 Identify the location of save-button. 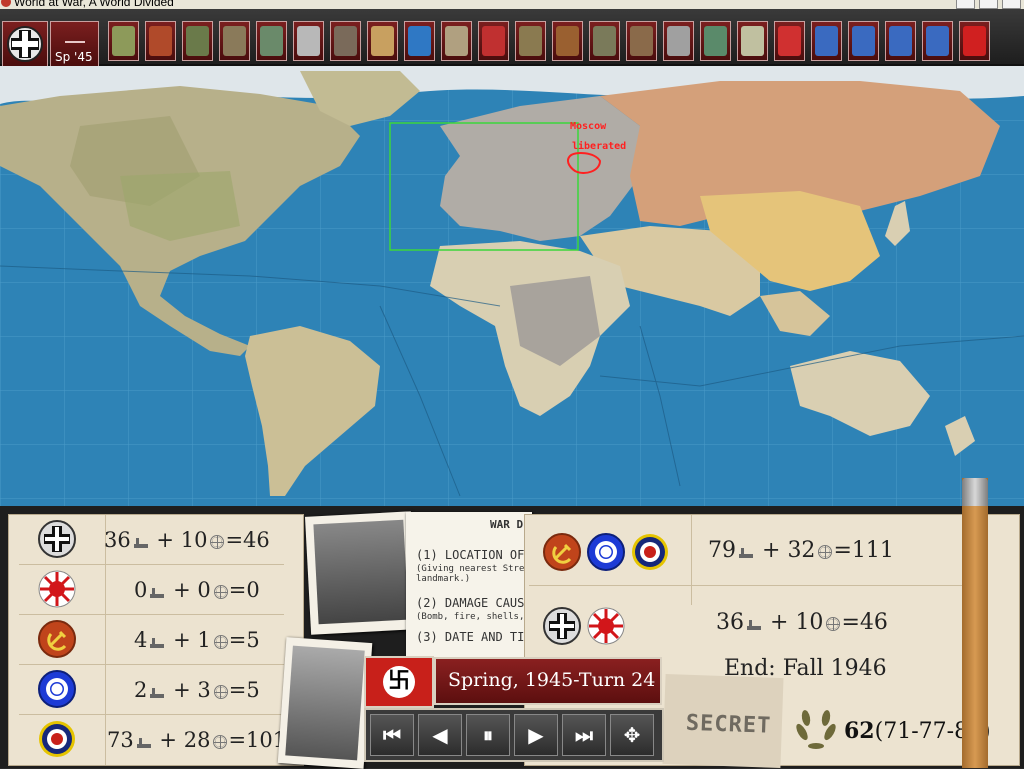
(937, 41).